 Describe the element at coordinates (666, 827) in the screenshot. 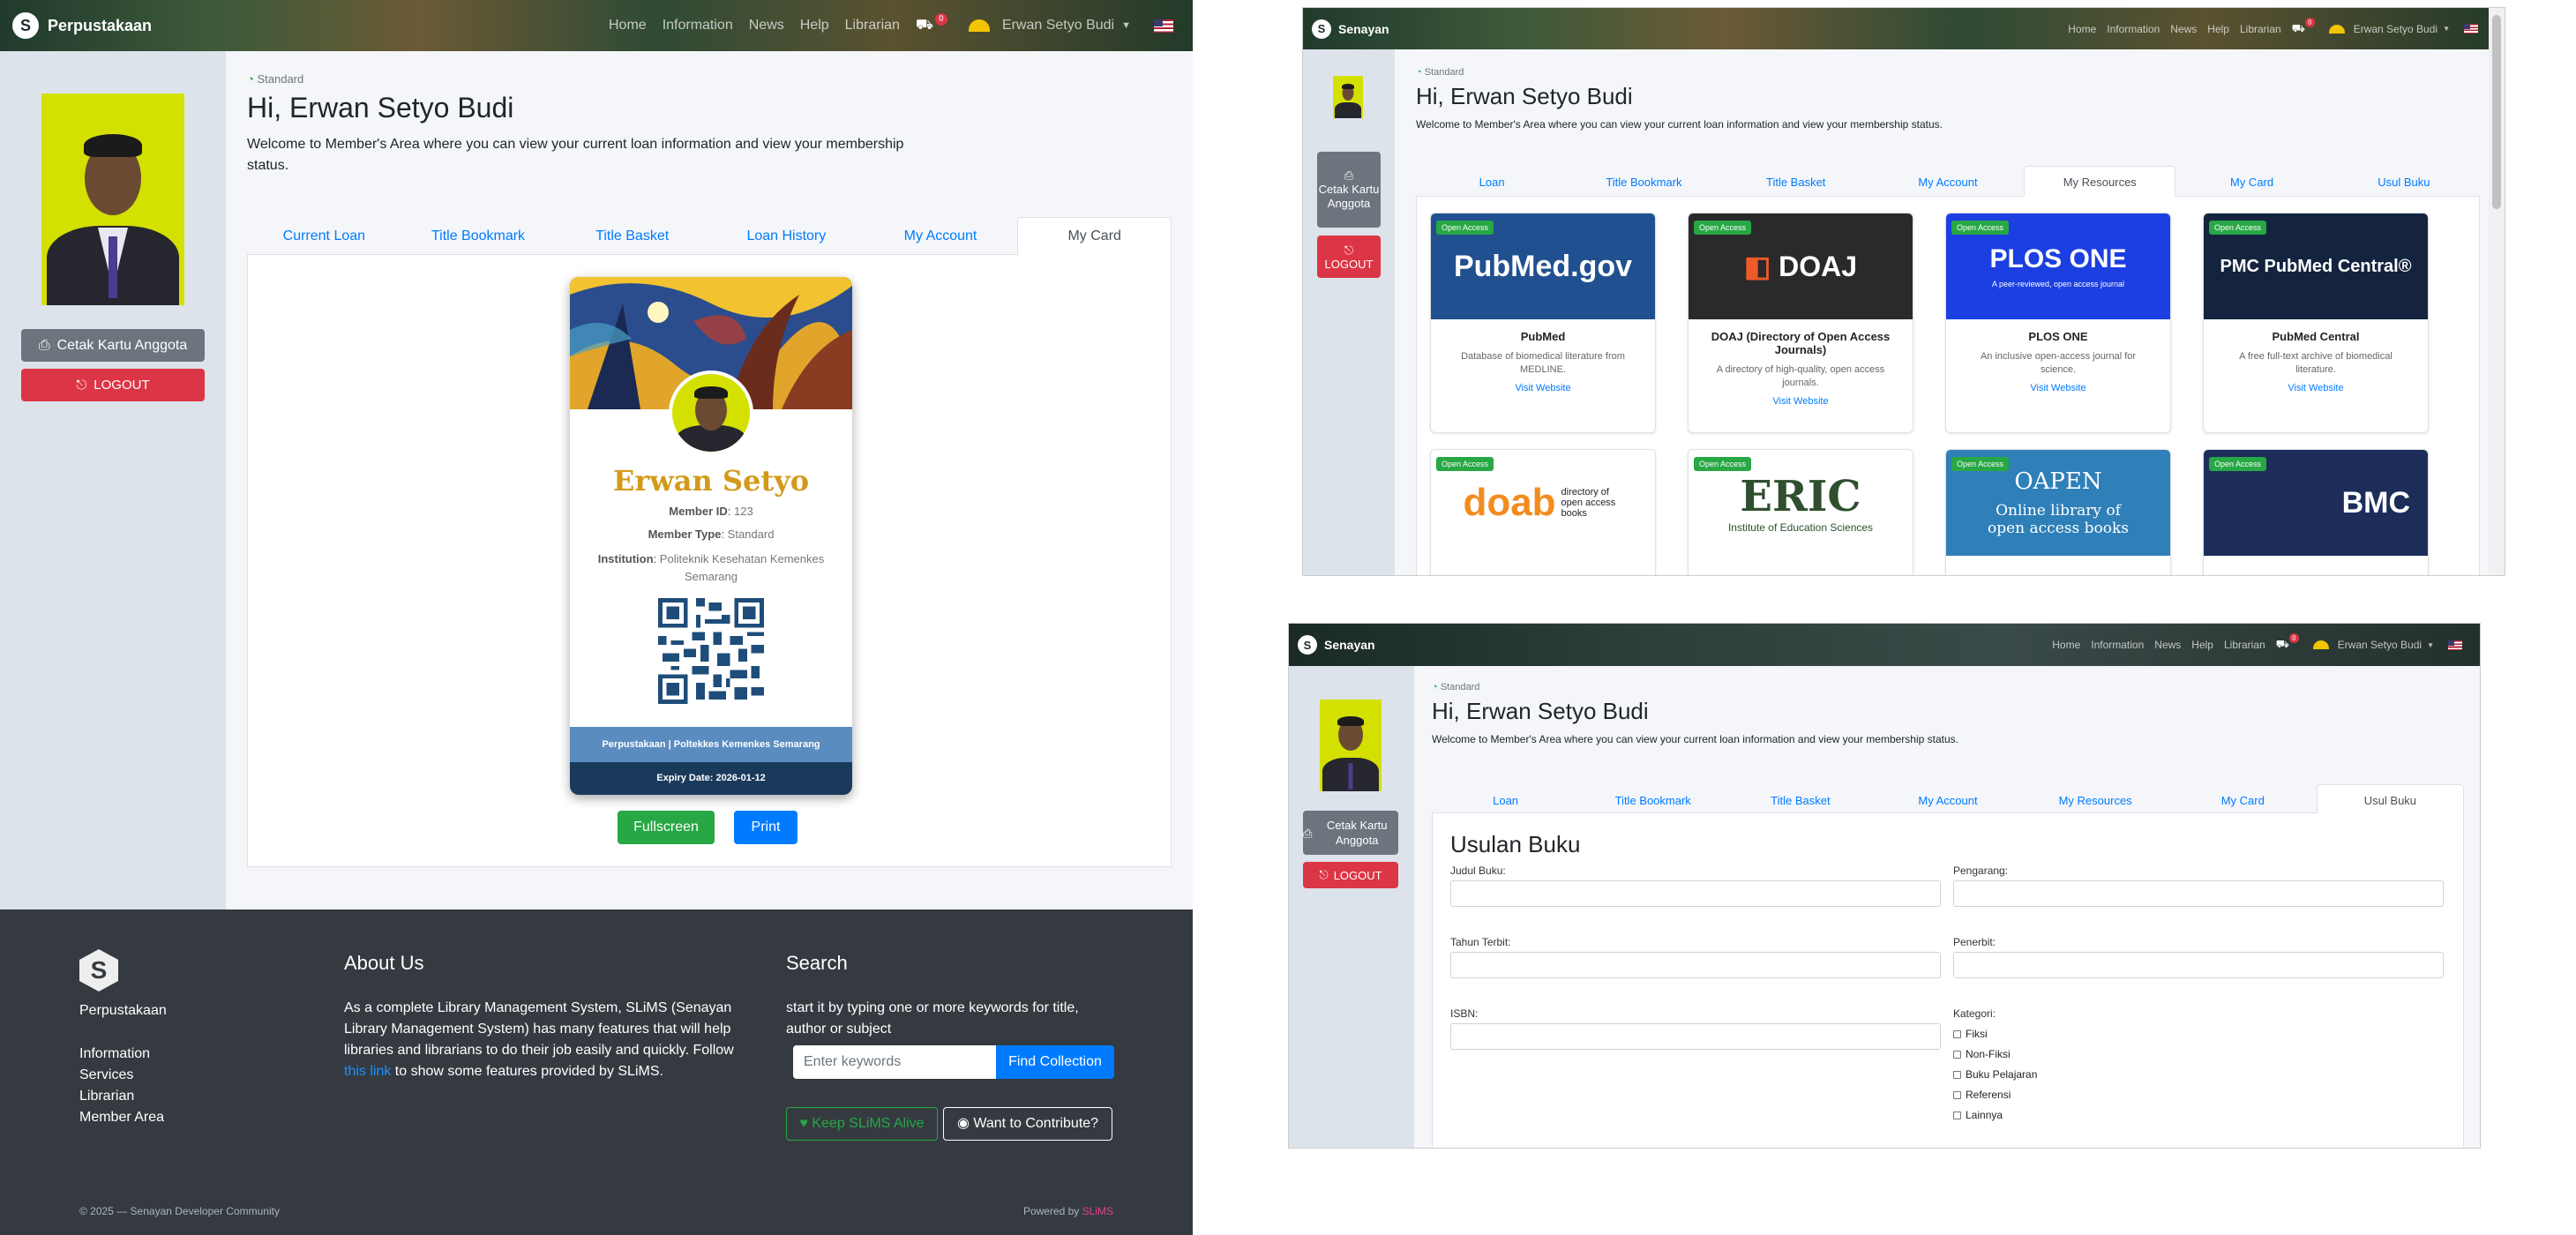

I see `fullscreen-button: Fullscreen` at that location.